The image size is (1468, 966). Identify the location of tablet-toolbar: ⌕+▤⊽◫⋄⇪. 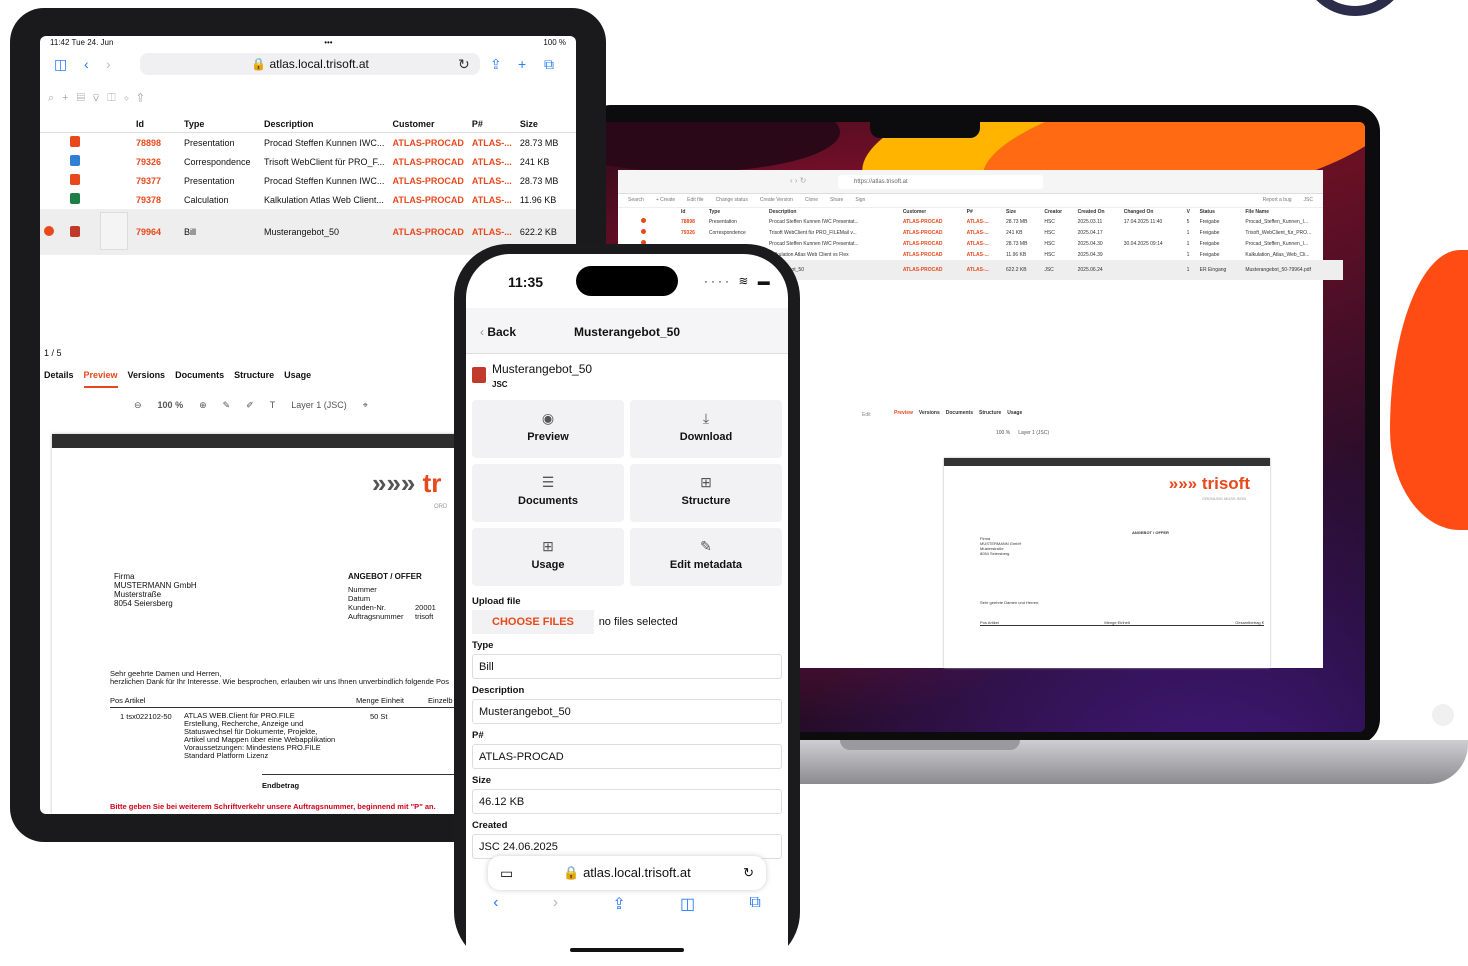
(99, 98).